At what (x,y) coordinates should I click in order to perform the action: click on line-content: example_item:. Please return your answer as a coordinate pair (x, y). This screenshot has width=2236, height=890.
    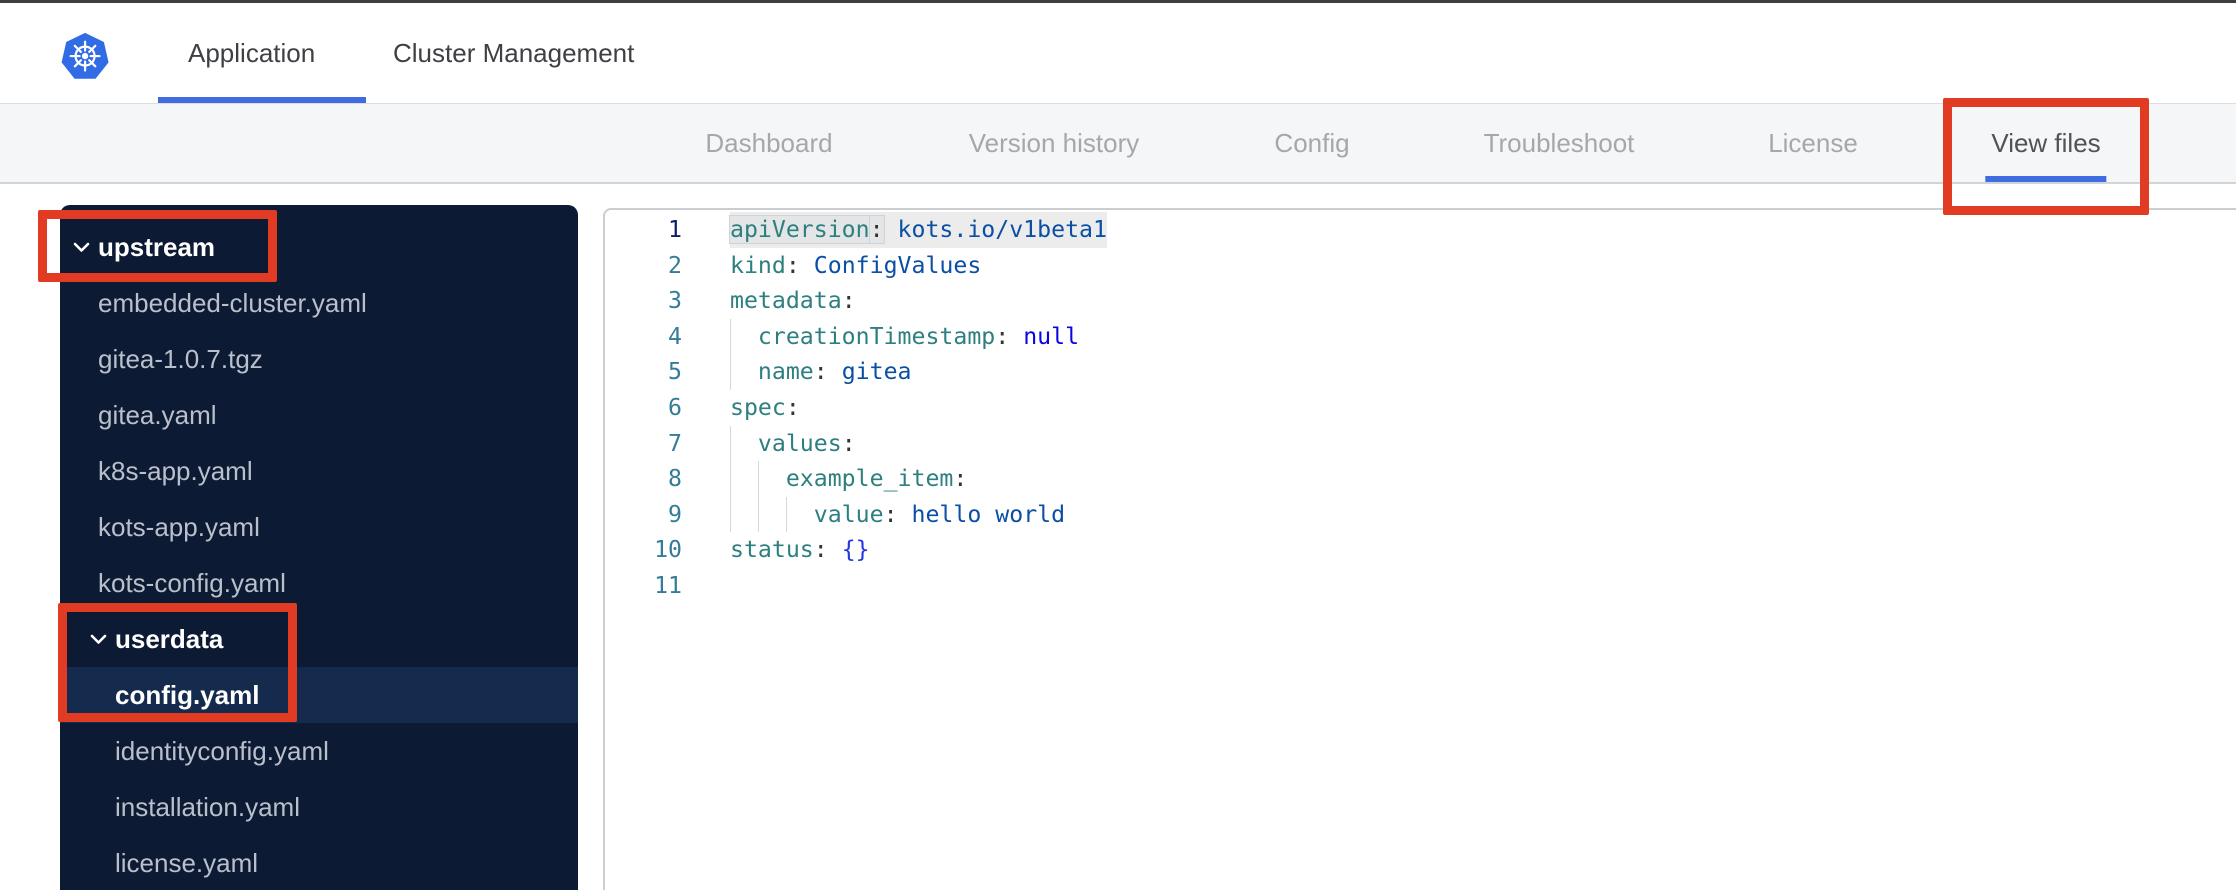
    Looking at the image, I should click on (876, 479).